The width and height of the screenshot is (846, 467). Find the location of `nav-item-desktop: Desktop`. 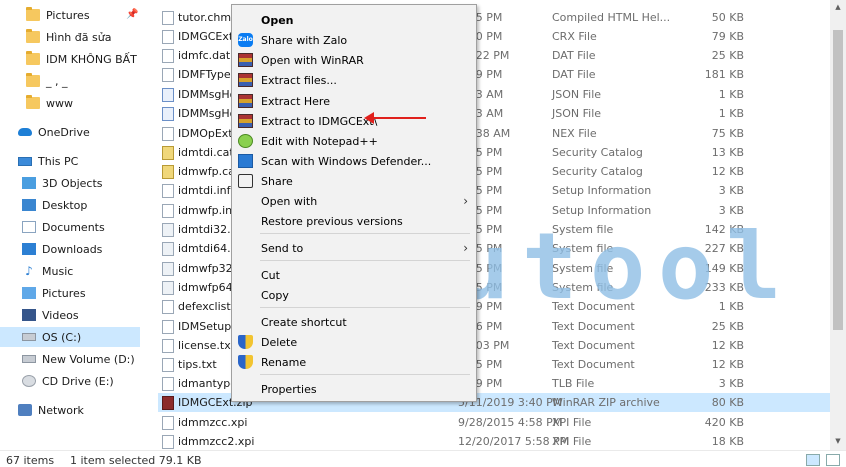

nav-item-desktop: Desktop is located at coordinates (70, 205).